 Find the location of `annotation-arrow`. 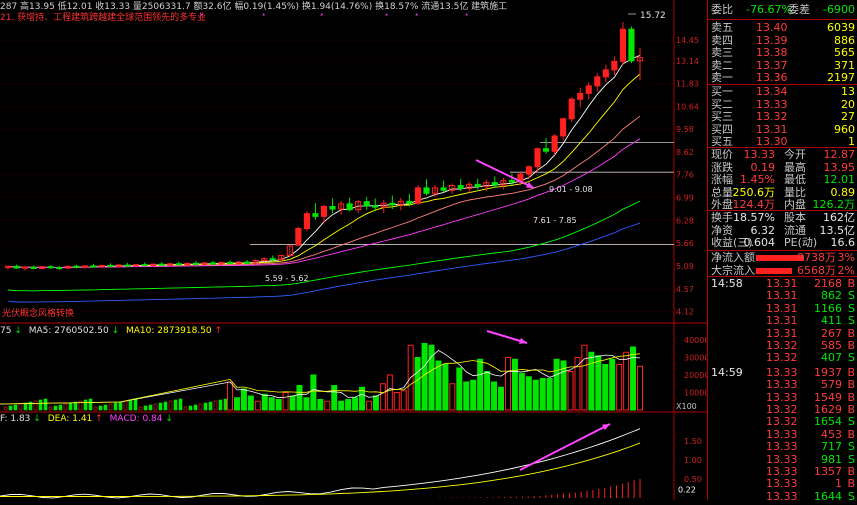

annotation-arrow is located at coordinates (565, 447).